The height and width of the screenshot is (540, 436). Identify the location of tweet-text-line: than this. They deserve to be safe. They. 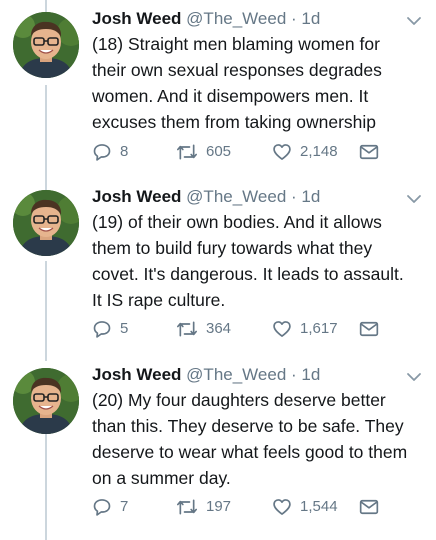
(248, 426).